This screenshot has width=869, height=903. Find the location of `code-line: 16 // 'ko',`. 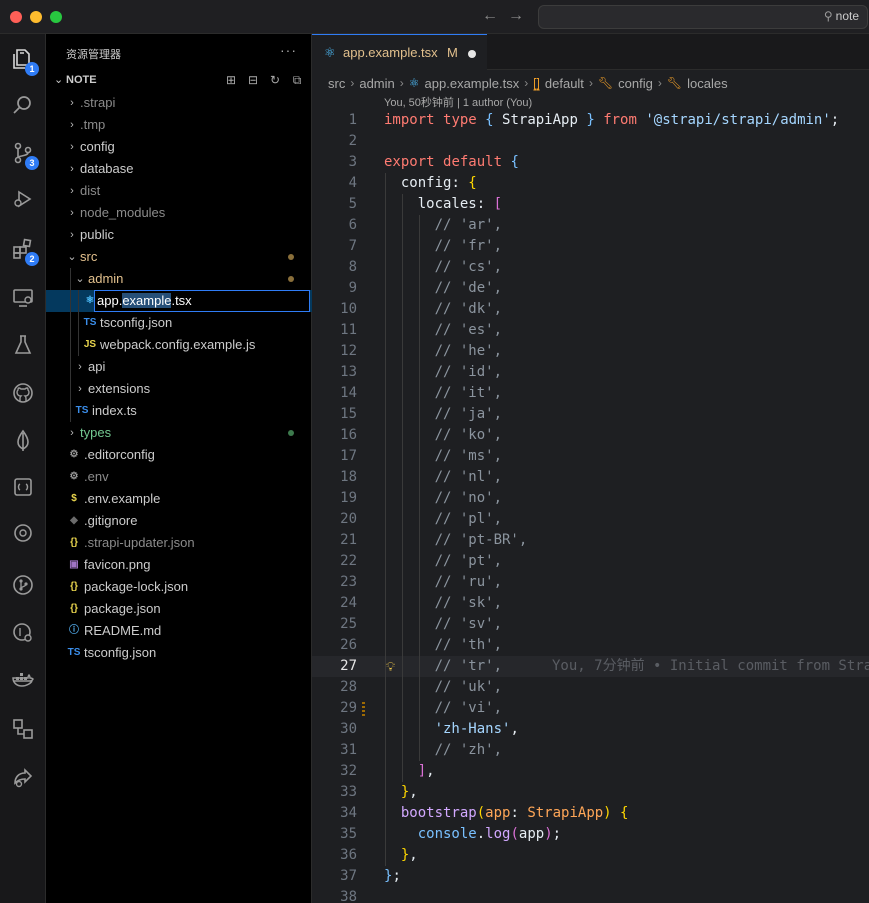

code-line: 16 // 'ko', is located at coordinates (590, 435).